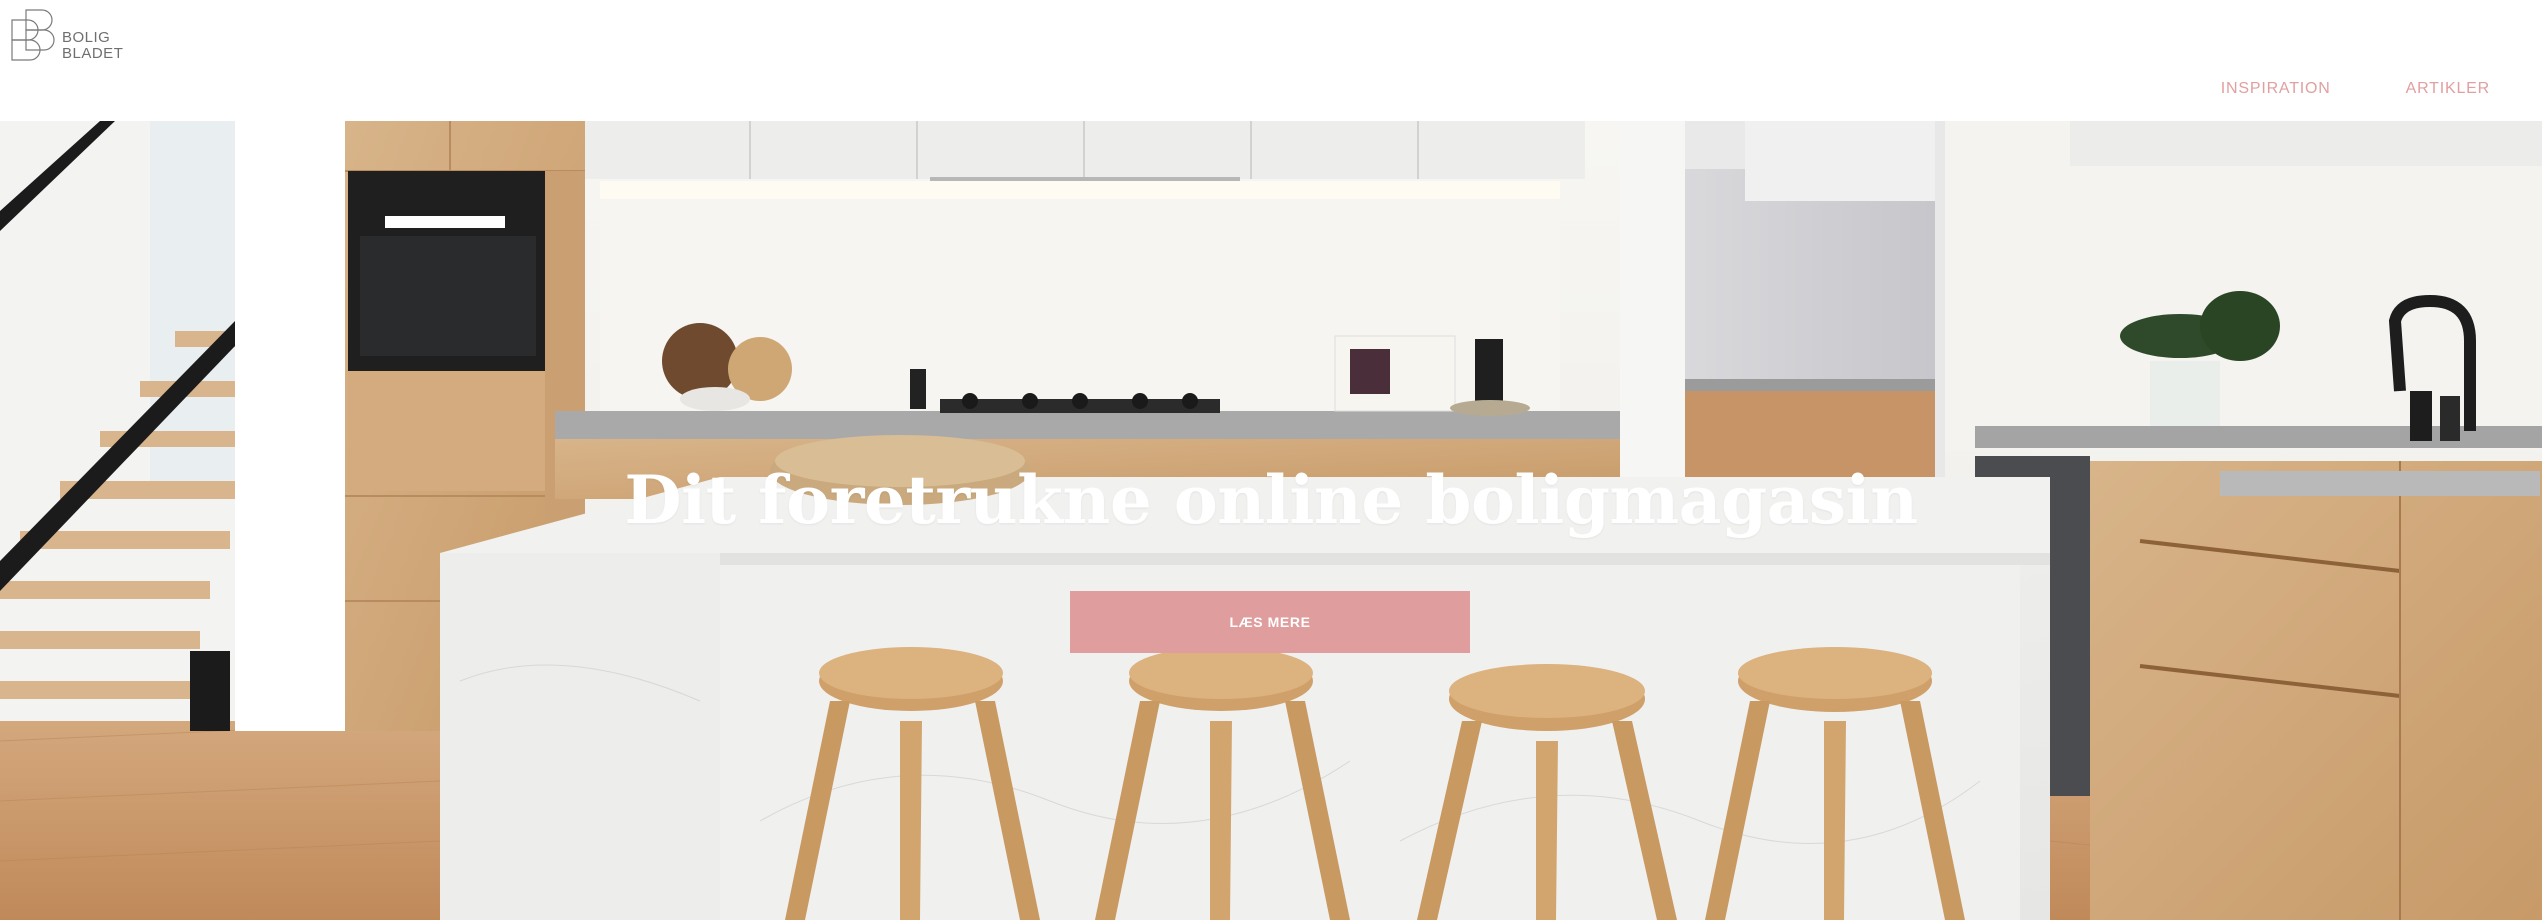  I want to click on nav-item-inspiration: INSPIRATION, so click(2276, 89).